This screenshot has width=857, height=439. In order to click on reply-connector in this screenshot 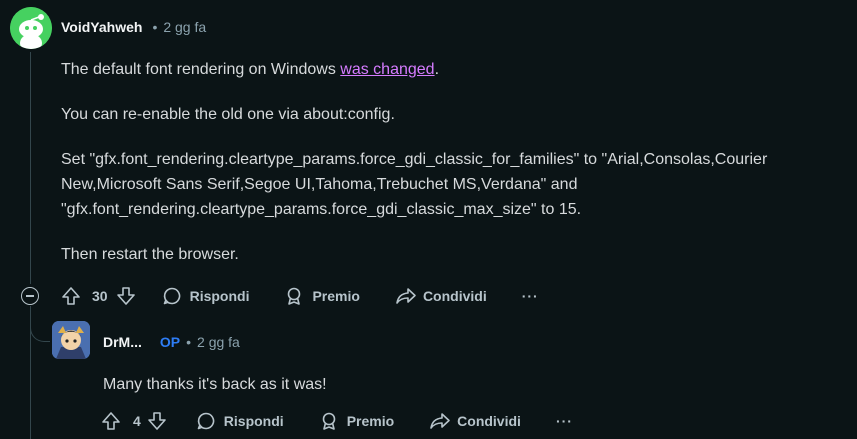, I will do `click(40, 324)`.